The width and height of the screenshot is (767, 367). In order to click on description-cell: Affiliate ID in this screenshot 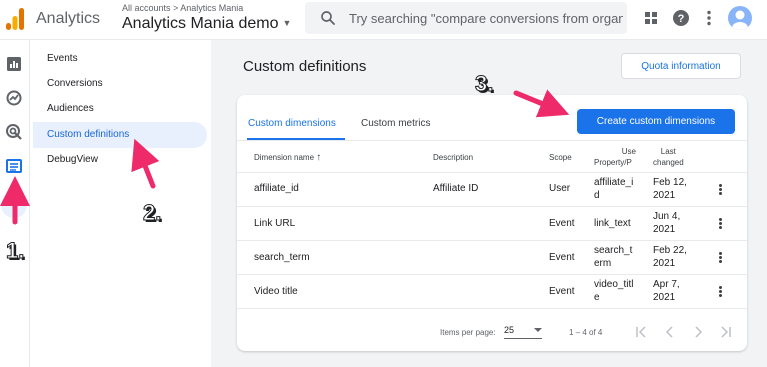, I will do `click(456, 188)`.